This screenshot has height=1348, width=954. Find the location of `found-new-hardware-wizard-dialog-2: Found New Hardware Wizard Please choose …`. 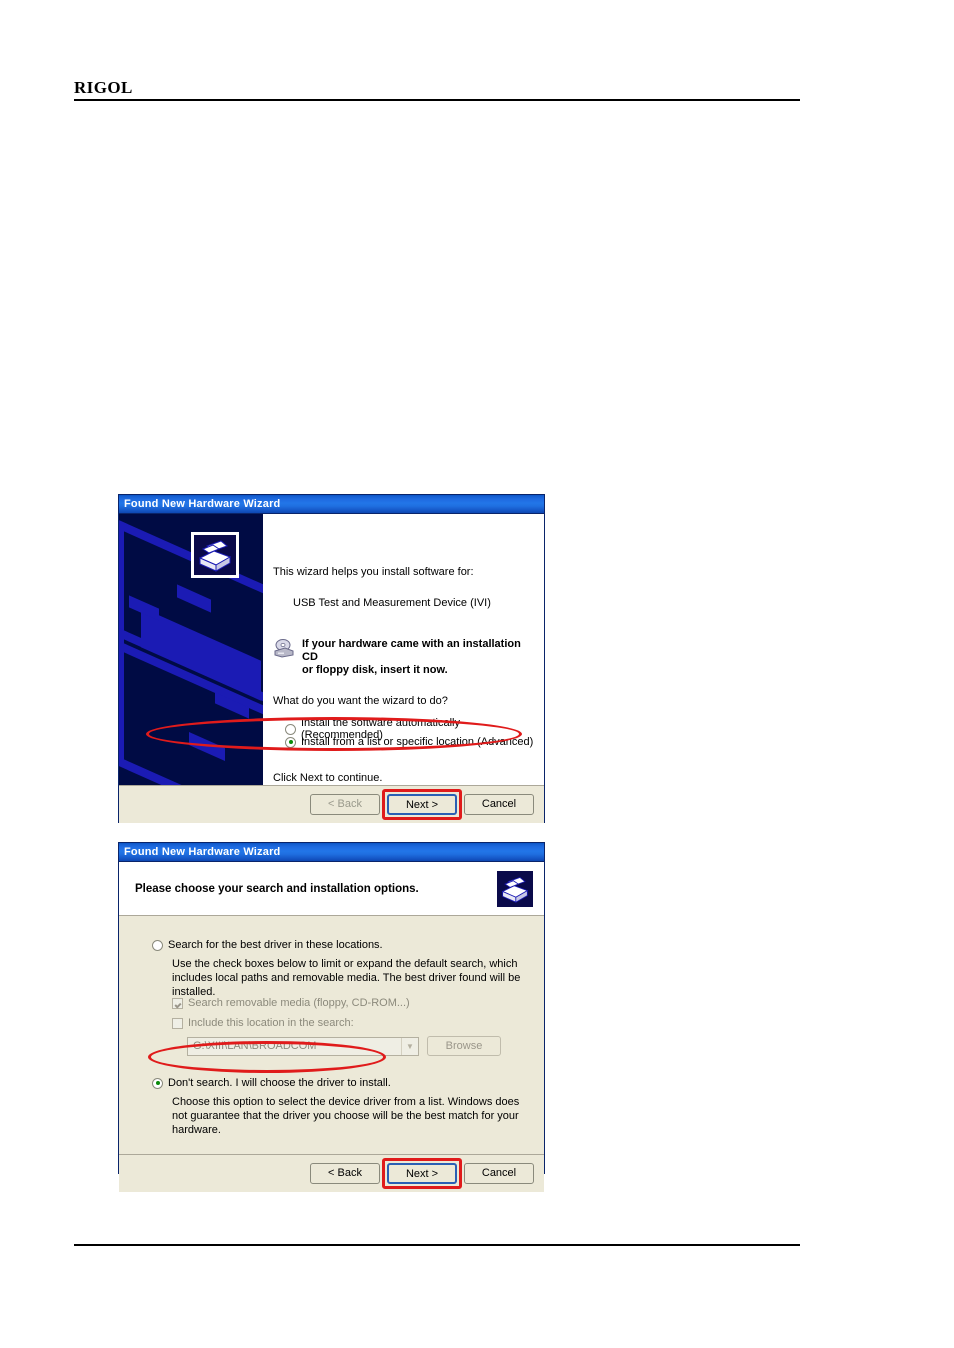

found-new-hardware-wizard-dialog-2: Found New Hardware Wizard Please choose … is located at coordinates (331, 1017).